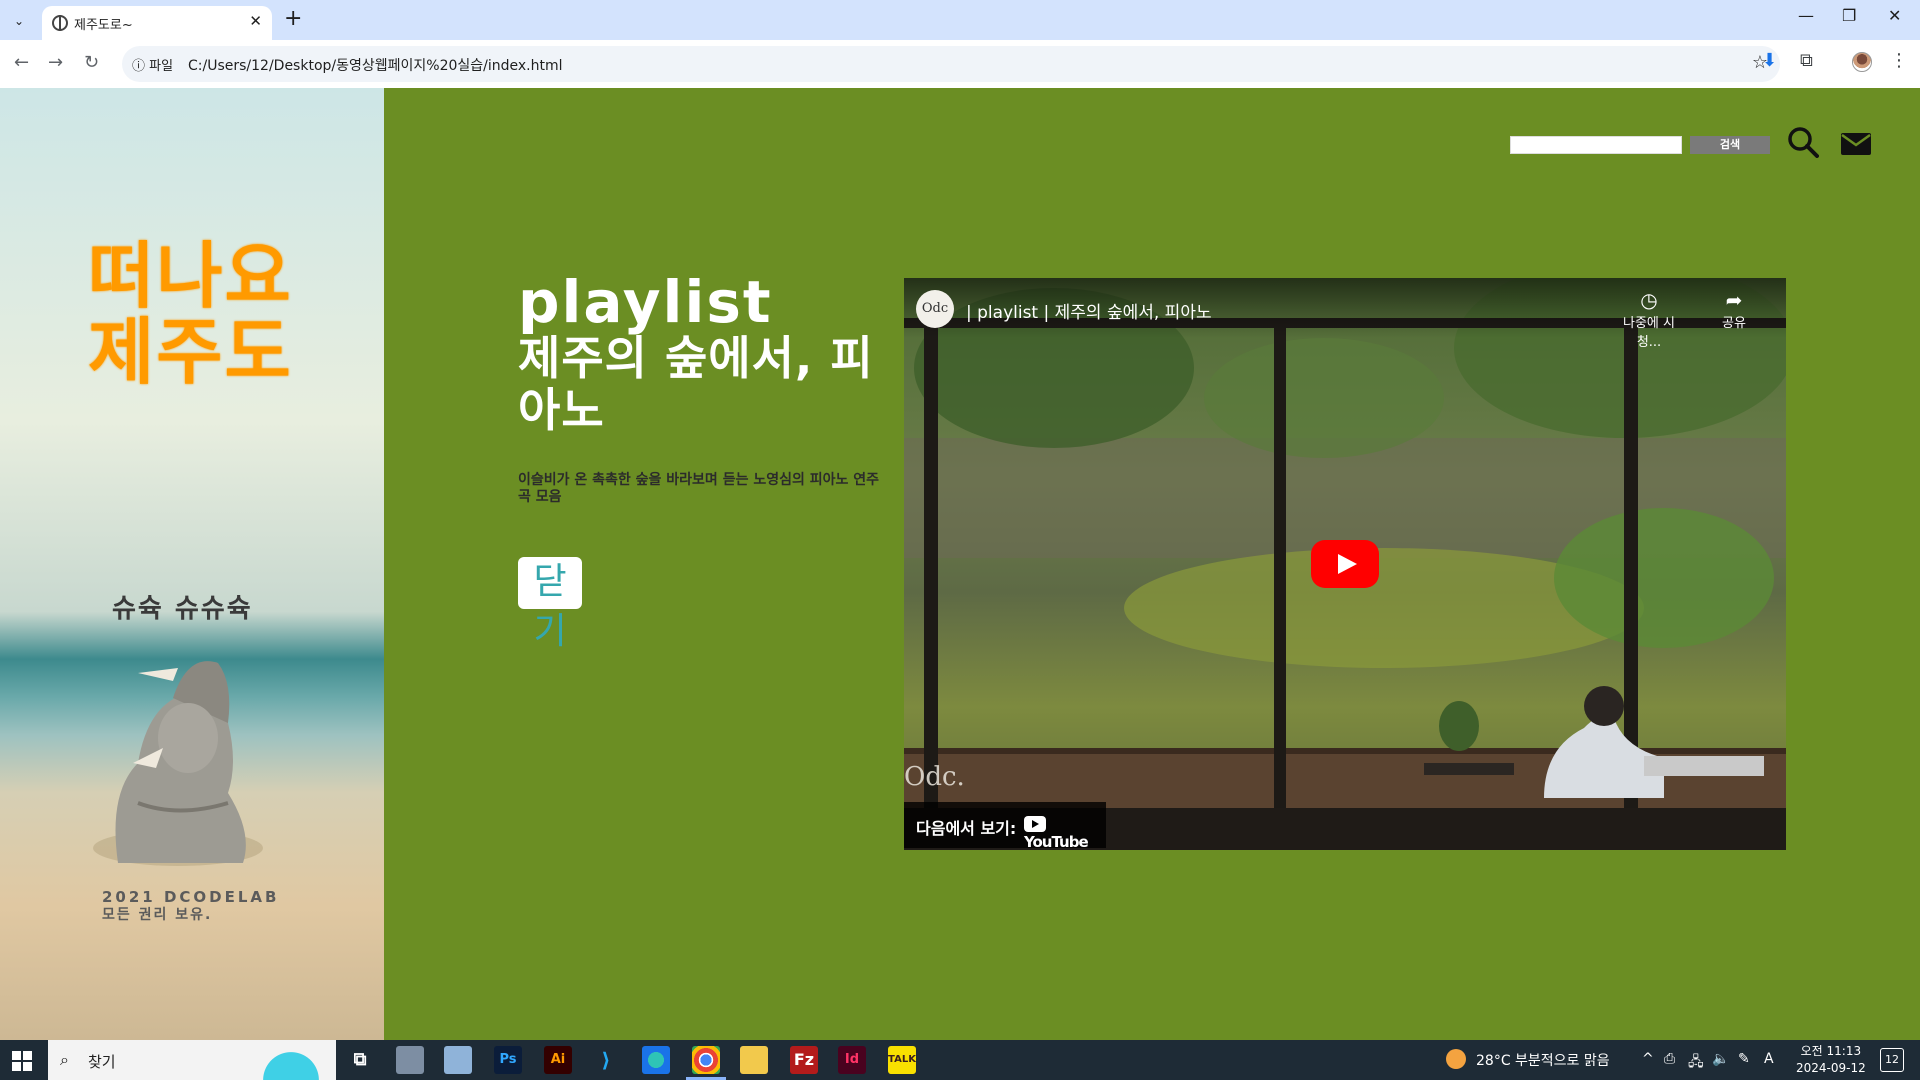 The width and height of the screenshot is (1920, 1080). I want to click on ime-indicator: A, so click(1769, 1059).